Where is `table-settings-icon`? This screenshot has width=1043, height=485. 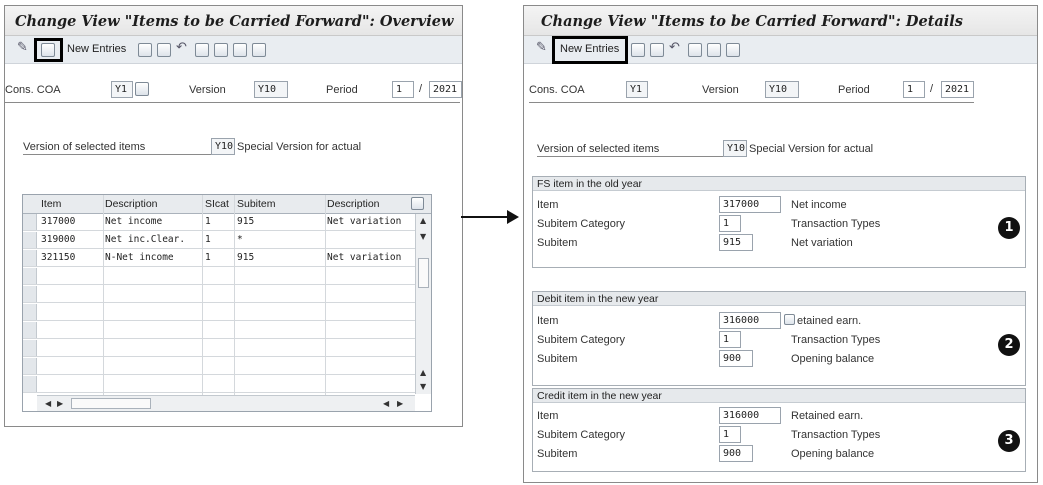 table-settings-icon is located at coordinates (417, 203).